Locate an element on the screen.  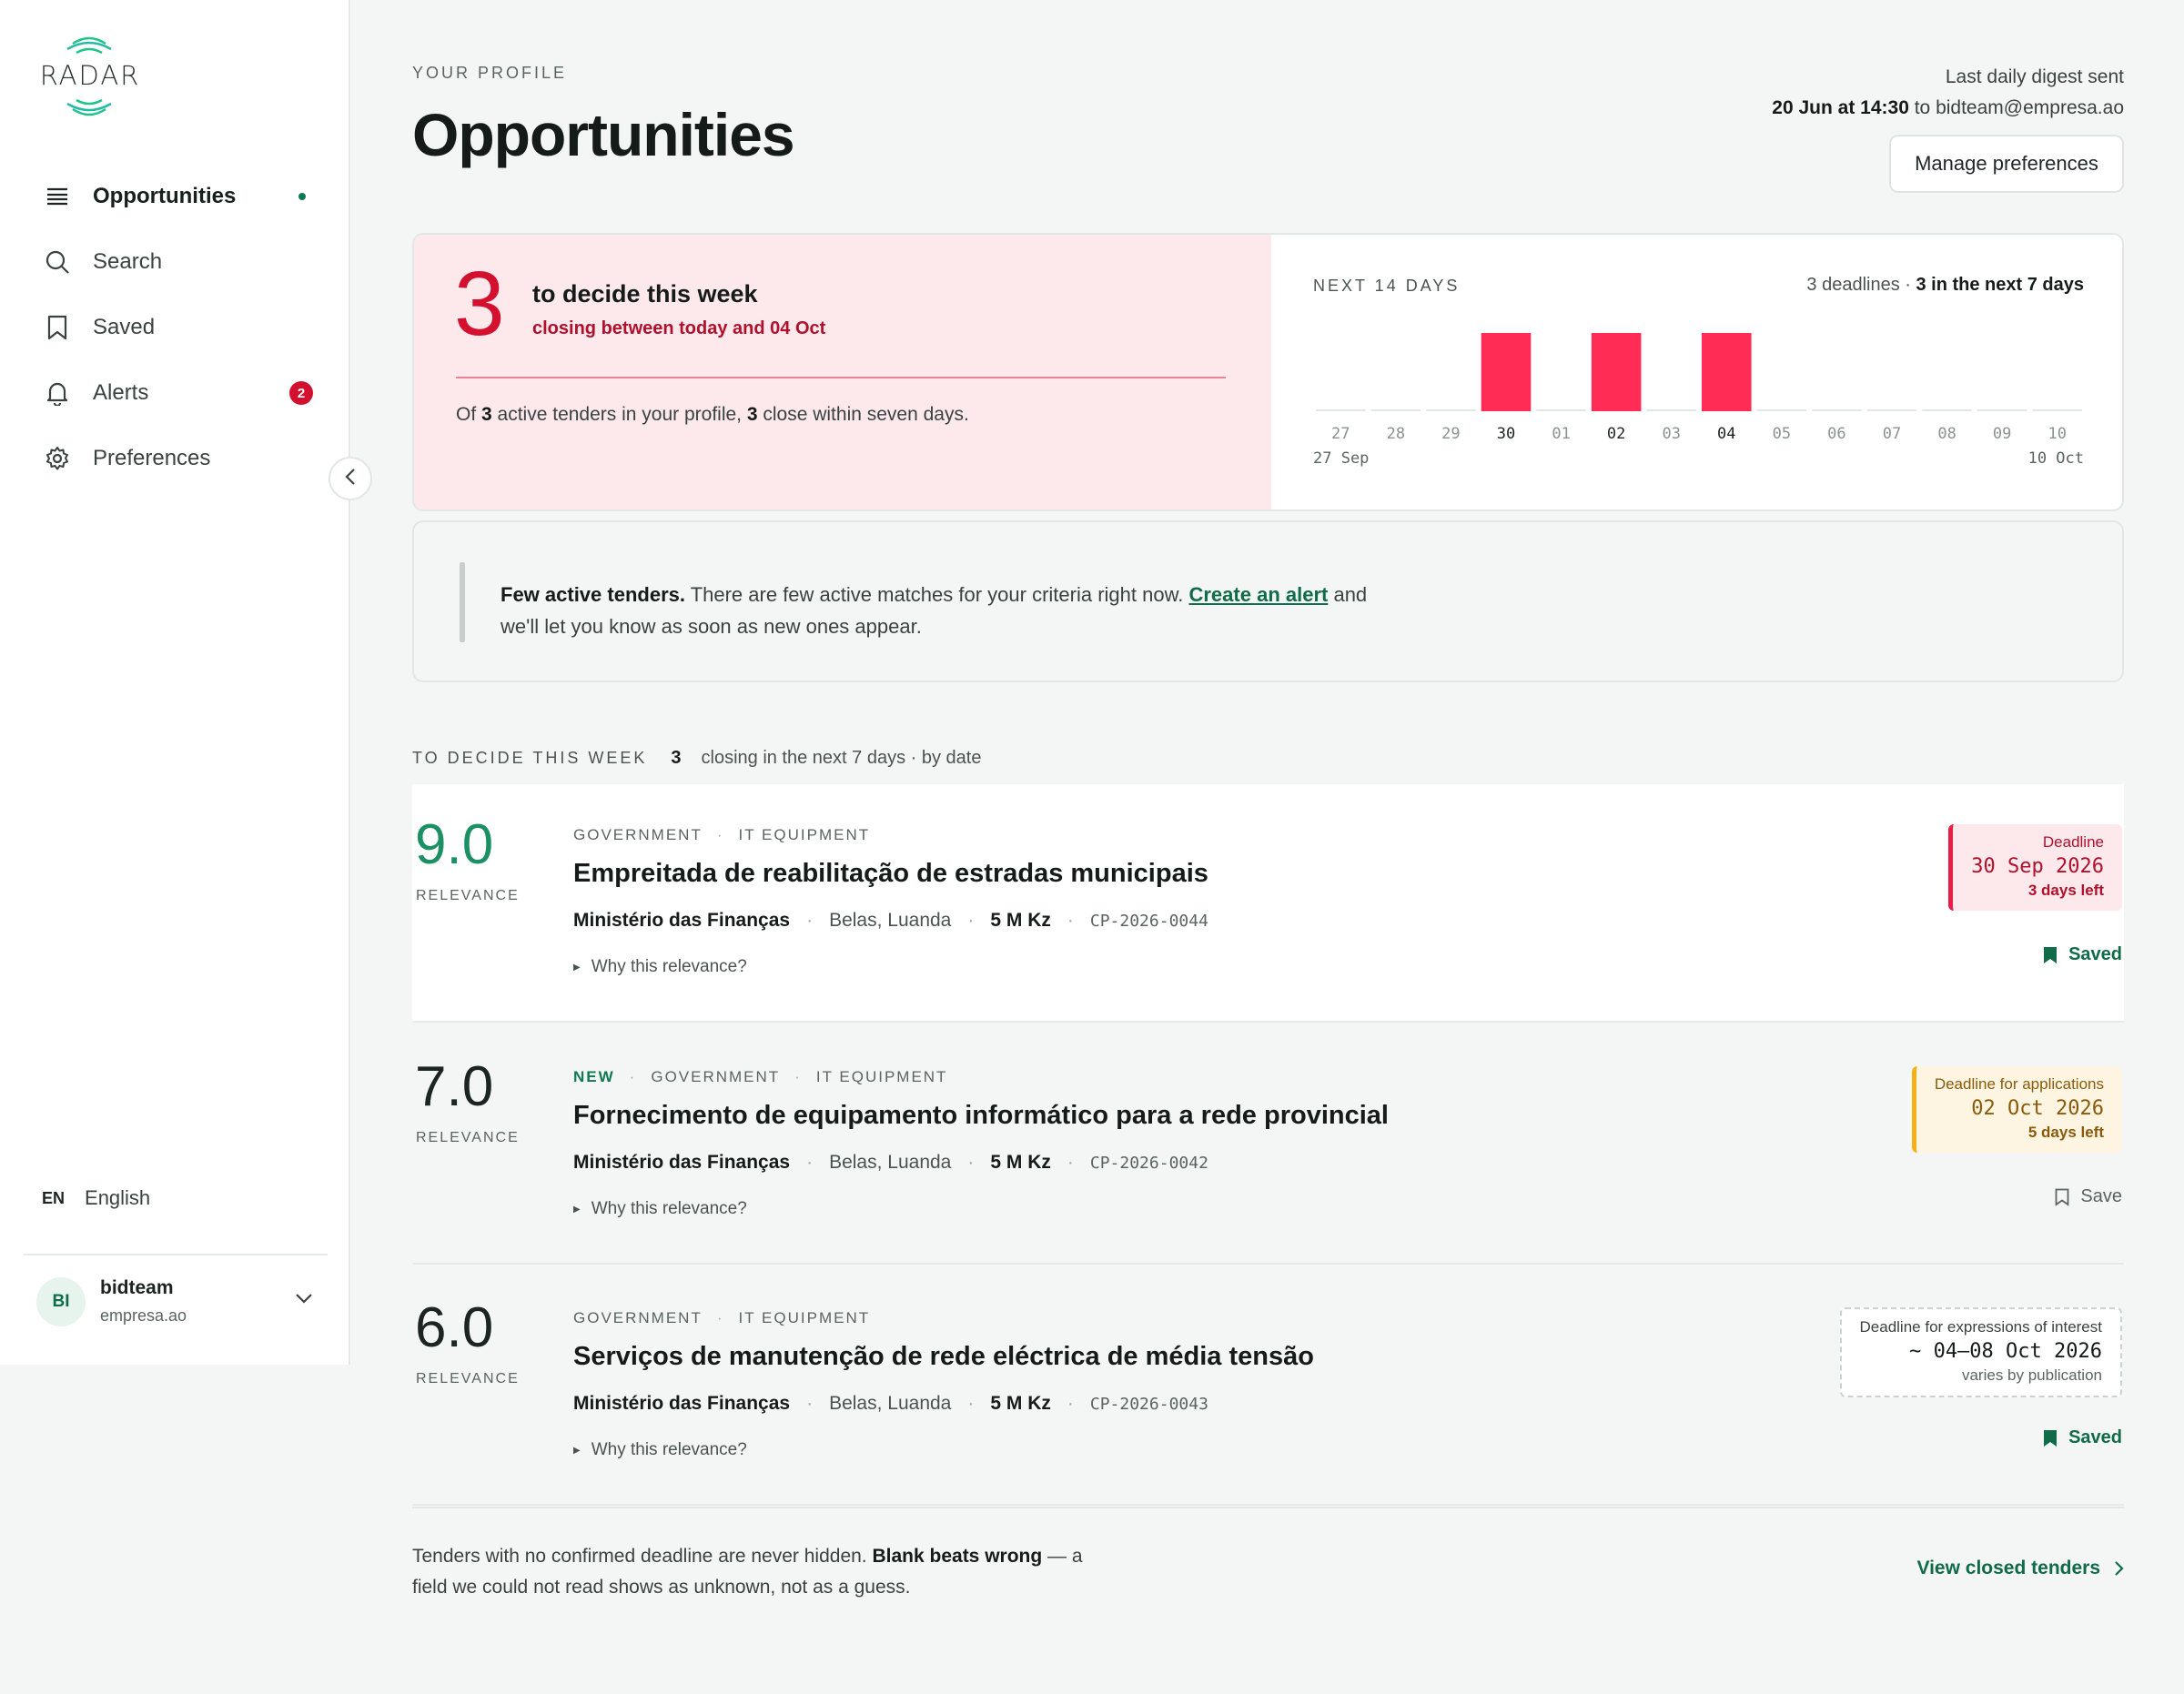
deadline-label: Deadline for expressions of interest is located at coordinates (1980, 1327).